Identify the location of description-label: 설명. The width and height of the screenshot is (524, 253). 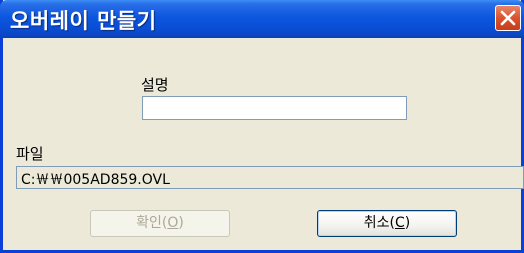
(155, 85).